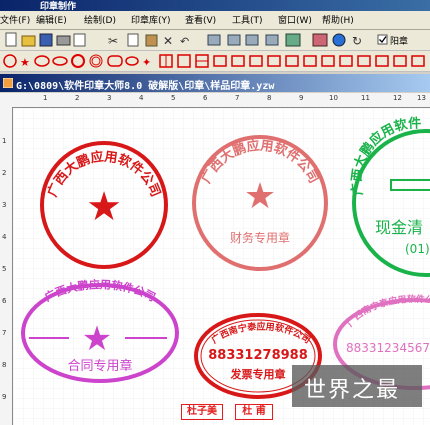 The width and height of the screenshot is (430, 425). I want to click on watermark-overlay: 世界之最, so click(357, 386).